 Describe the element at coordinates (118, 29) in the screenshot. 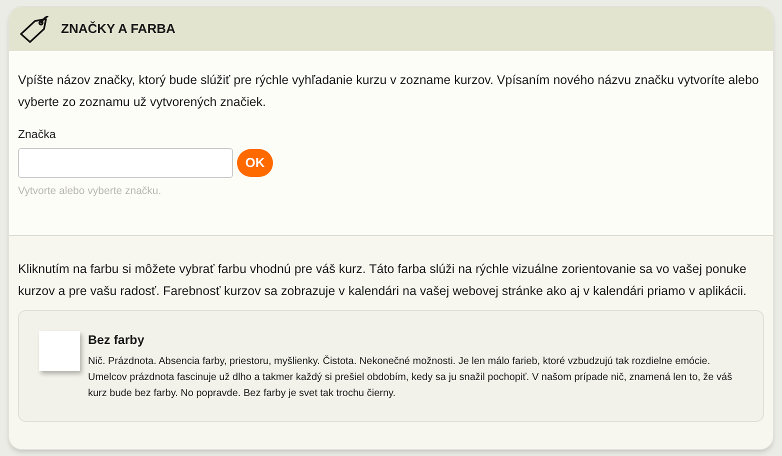

I see `panel-title: ZNAČKY A FARBA` at that location.